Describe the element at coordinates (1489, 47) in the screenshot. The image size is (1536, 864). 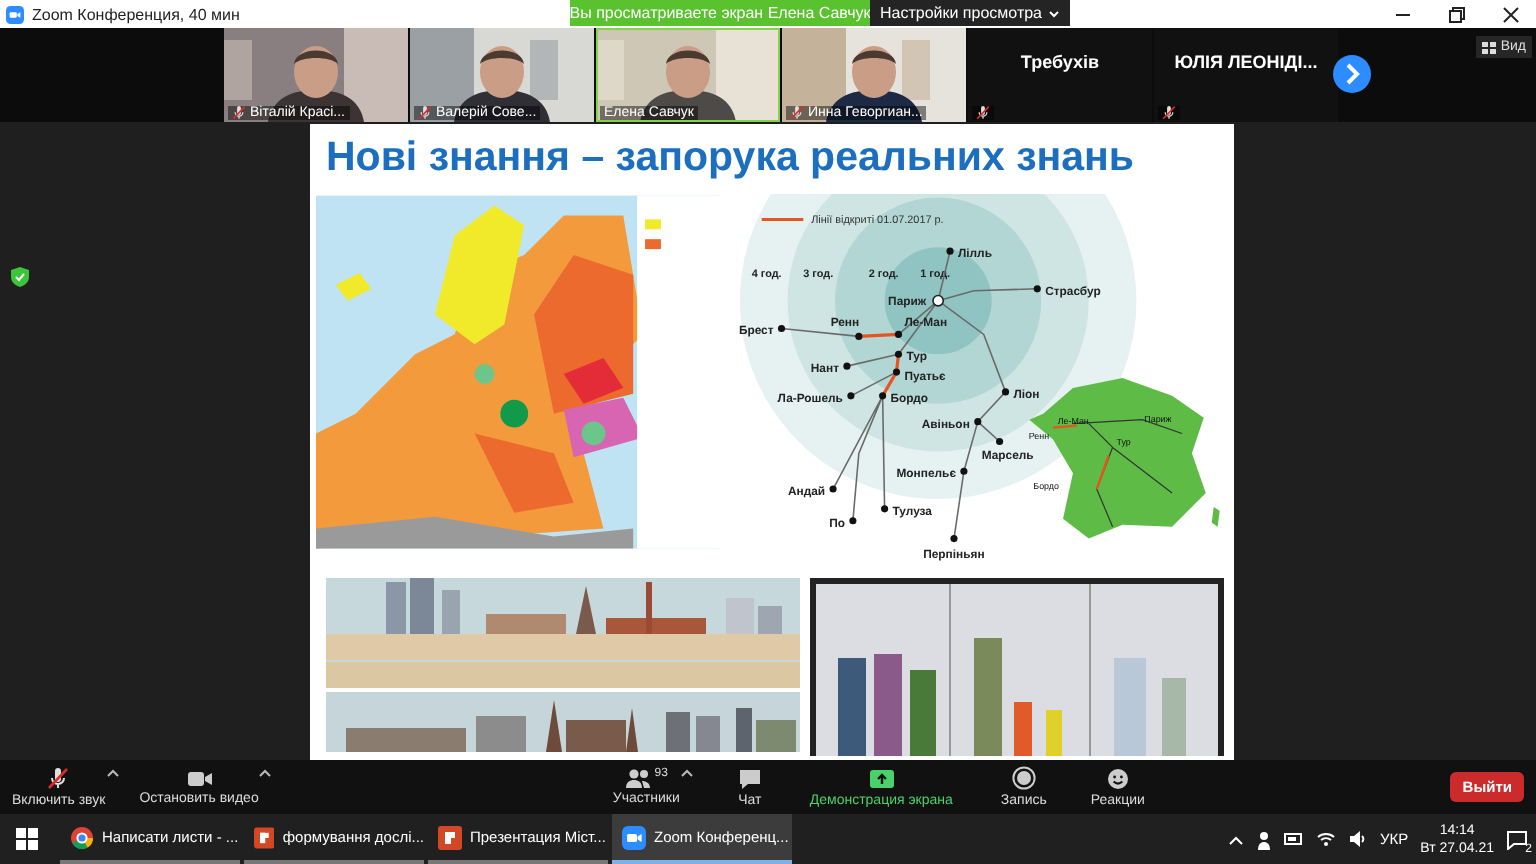
I see `grid-icon` at that location.